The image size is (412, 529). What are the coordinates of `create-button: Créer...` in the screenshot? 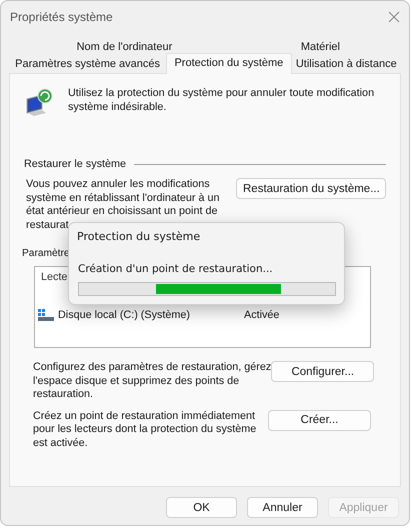 It's located at (319, 420).